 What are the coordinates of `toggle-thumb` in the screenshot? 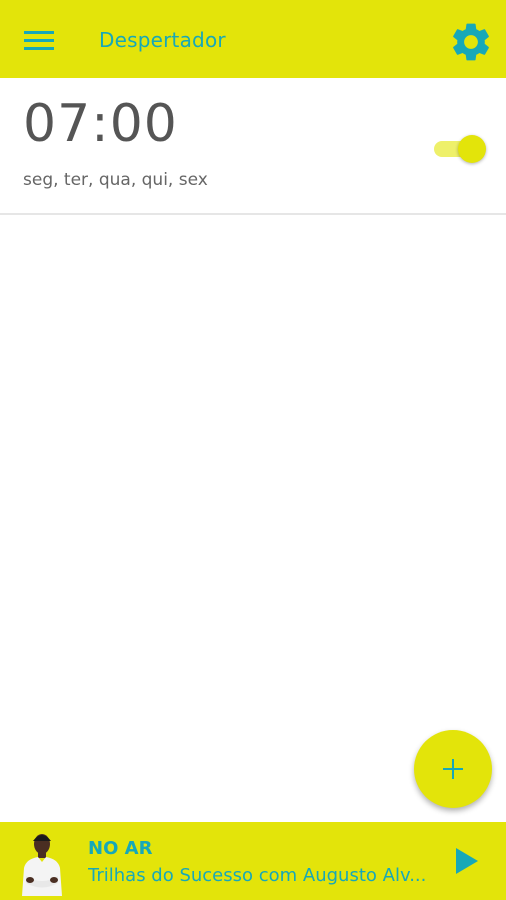 It's located at (472, 149).